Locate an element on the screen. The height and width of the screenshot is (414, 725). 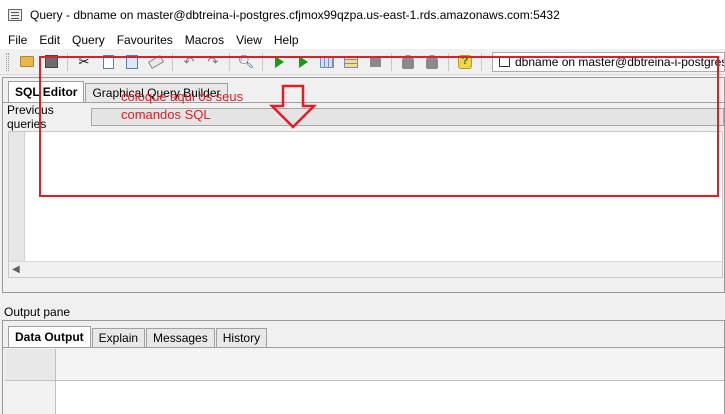
output-tabs: Data Output Explain Messages History is located at coordinates (138, 336).